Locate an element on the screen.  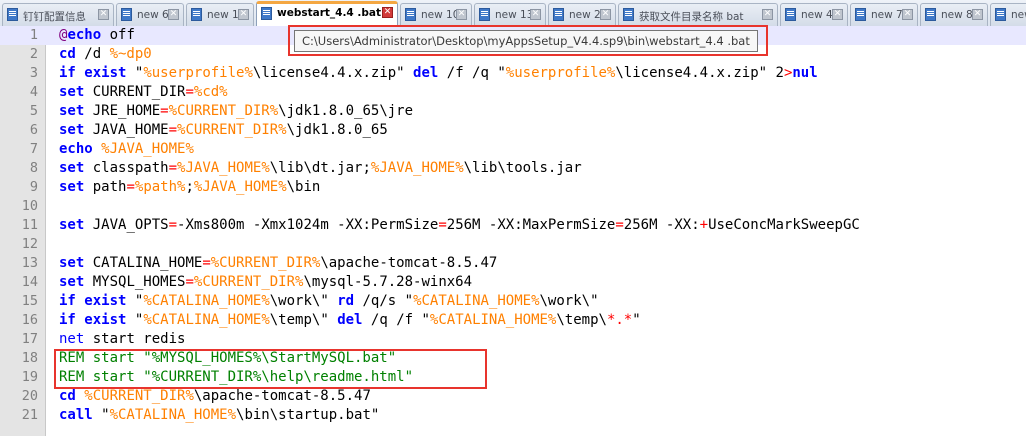
tab-webstart-bat: webstart_4.4 .bat ✕ is located at coordinates (327, 14).